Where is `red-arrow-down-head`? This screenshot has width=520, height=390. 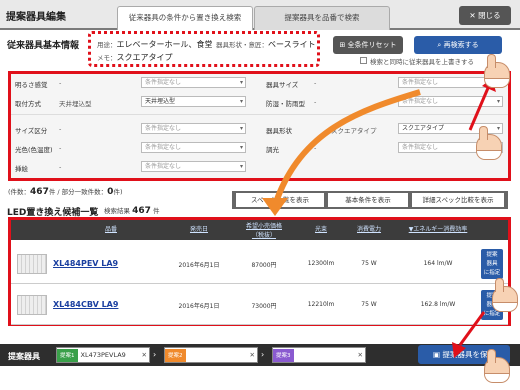
red-arrow-down-head is located at coordinates (459, 350).